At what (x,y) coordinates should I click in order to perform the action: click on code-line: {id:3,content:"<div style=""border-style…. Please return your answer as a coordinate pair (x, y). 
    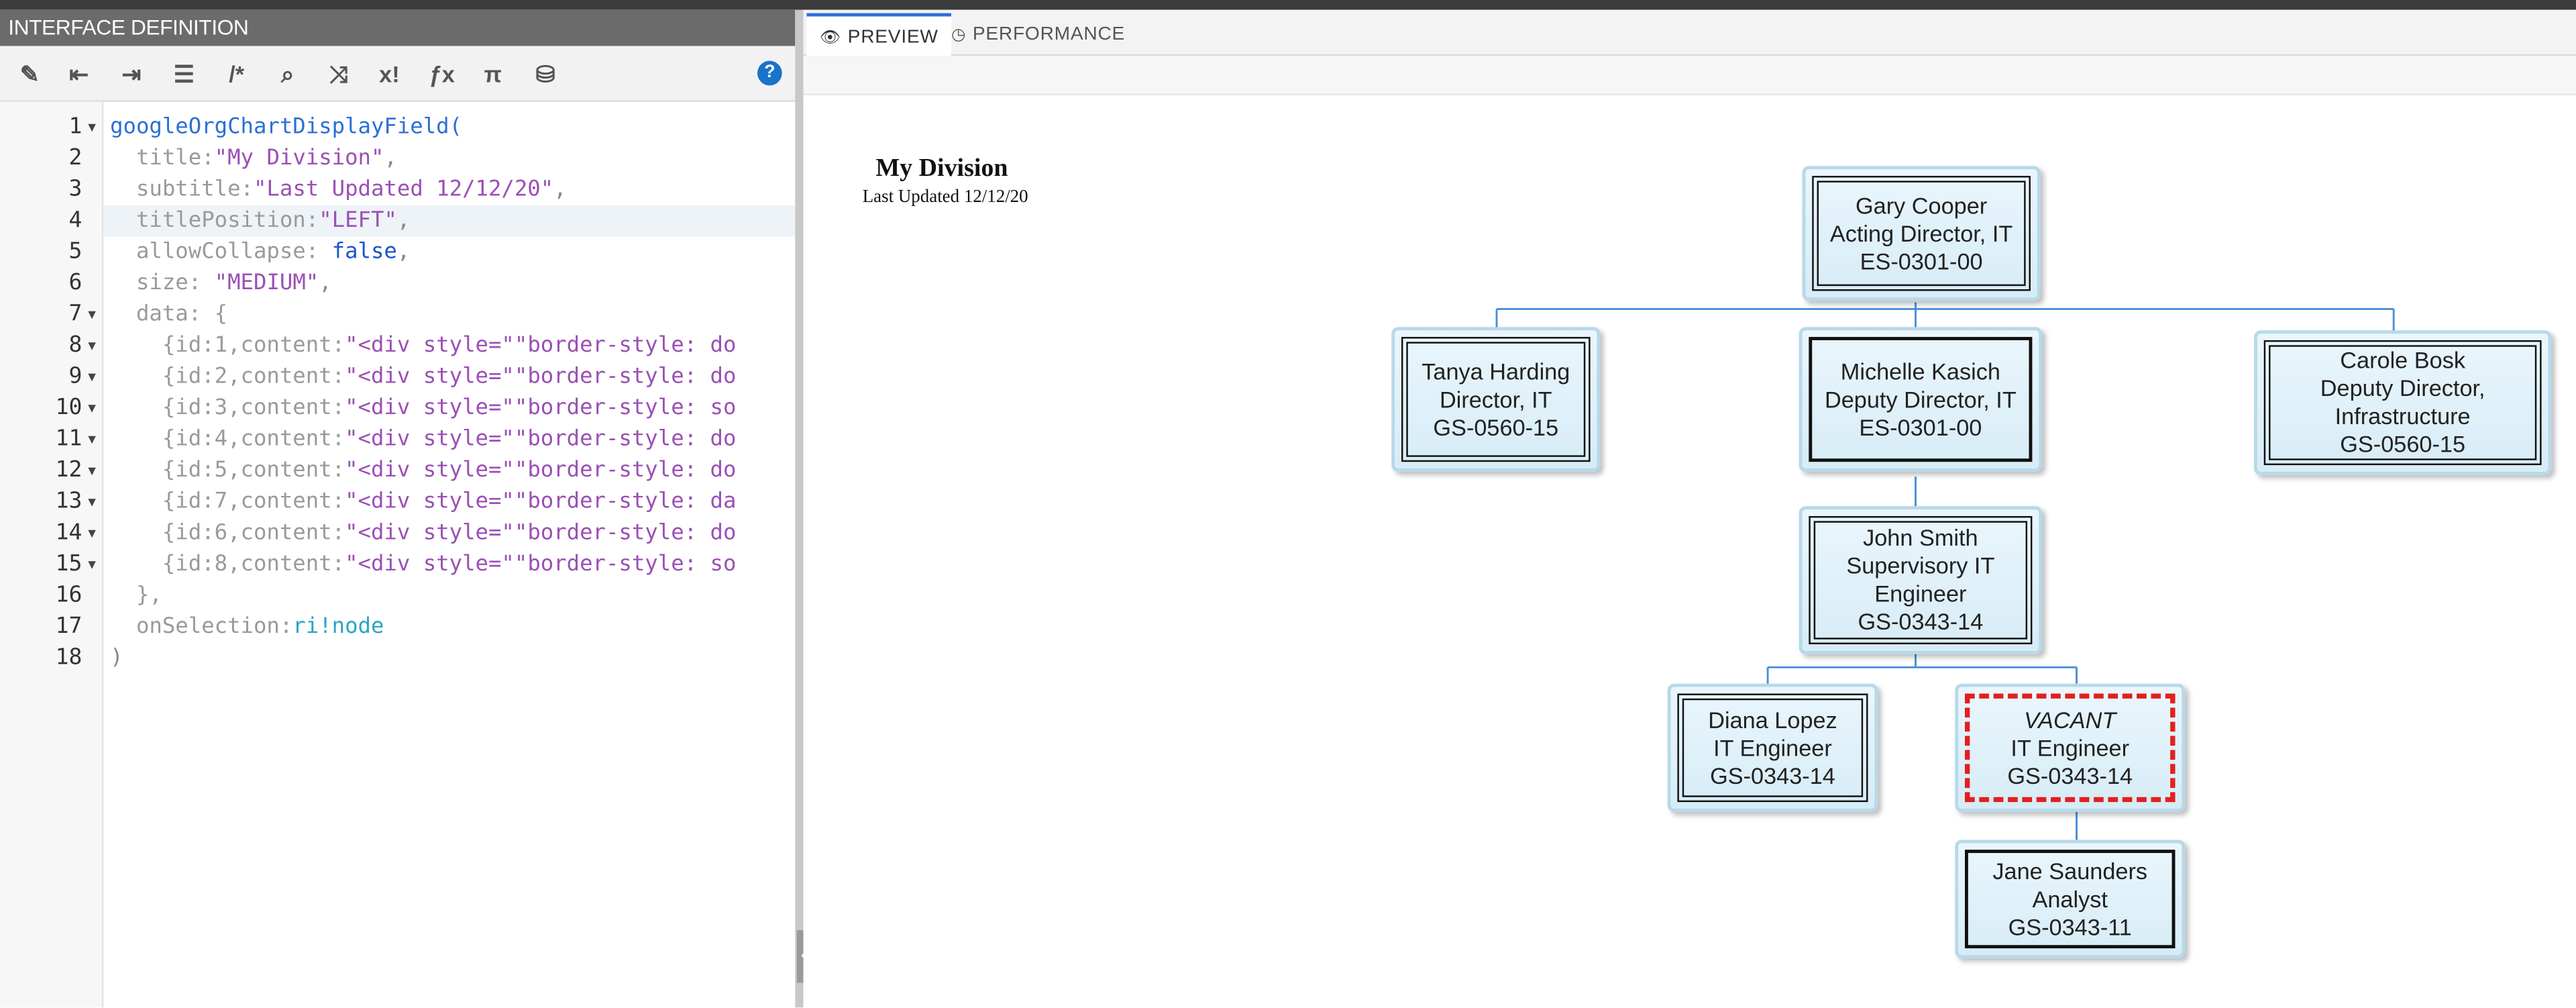
    Looking at the image, I should click on (449, 408).